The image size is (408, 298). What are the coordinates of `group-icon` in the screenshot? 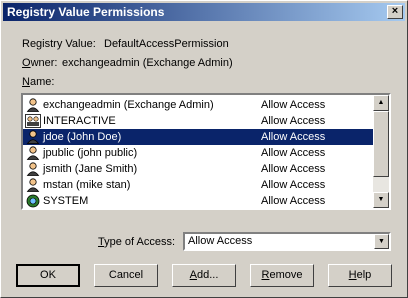 It's located at (33, 121).